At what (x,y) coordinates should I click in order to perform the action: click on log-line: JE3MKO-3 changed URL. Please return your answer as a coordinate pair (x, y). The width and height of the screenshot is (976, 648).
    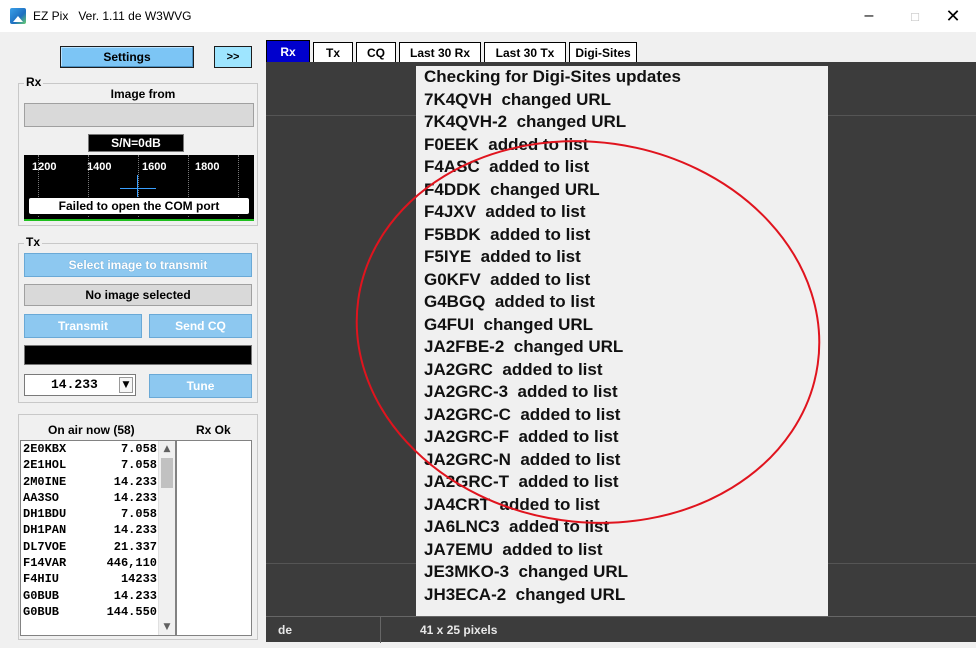
    Looking at the image, I should click on (526, 571).